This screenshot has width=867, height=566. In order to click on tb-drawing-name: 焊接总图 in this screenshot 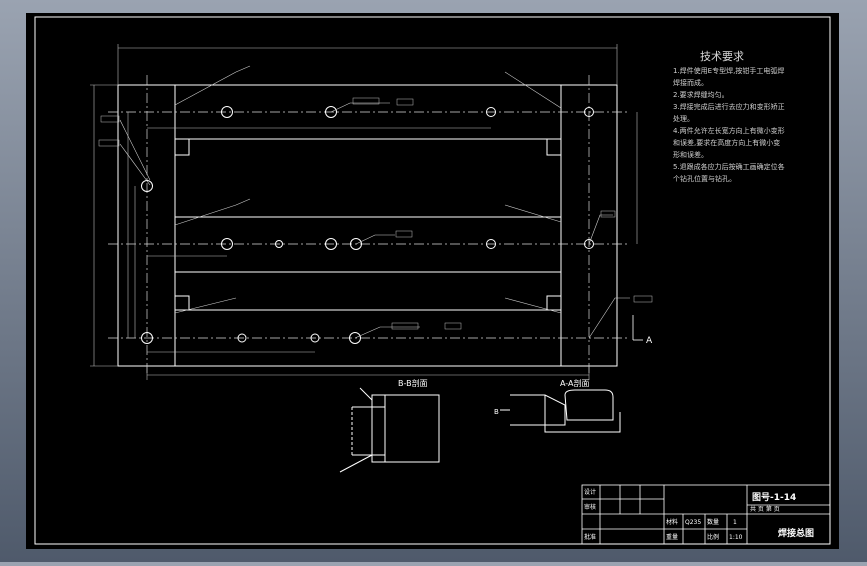, I will do `click(796, 533)`.